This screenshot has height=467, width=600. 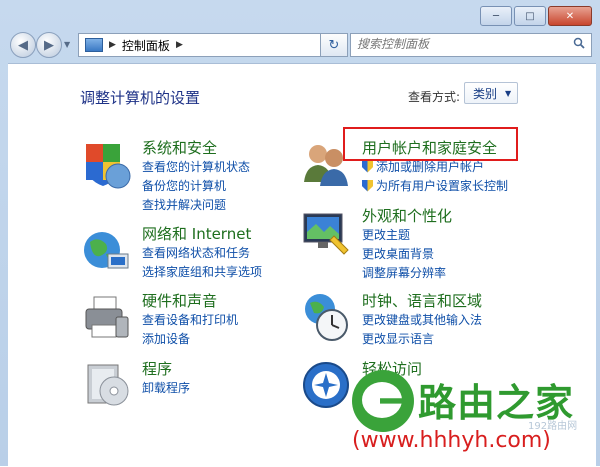 What do you see at coordinates (196, 233) in the screenshot?
I see `category-heading: 网络和 Internet` at bounding box center [196, 233].